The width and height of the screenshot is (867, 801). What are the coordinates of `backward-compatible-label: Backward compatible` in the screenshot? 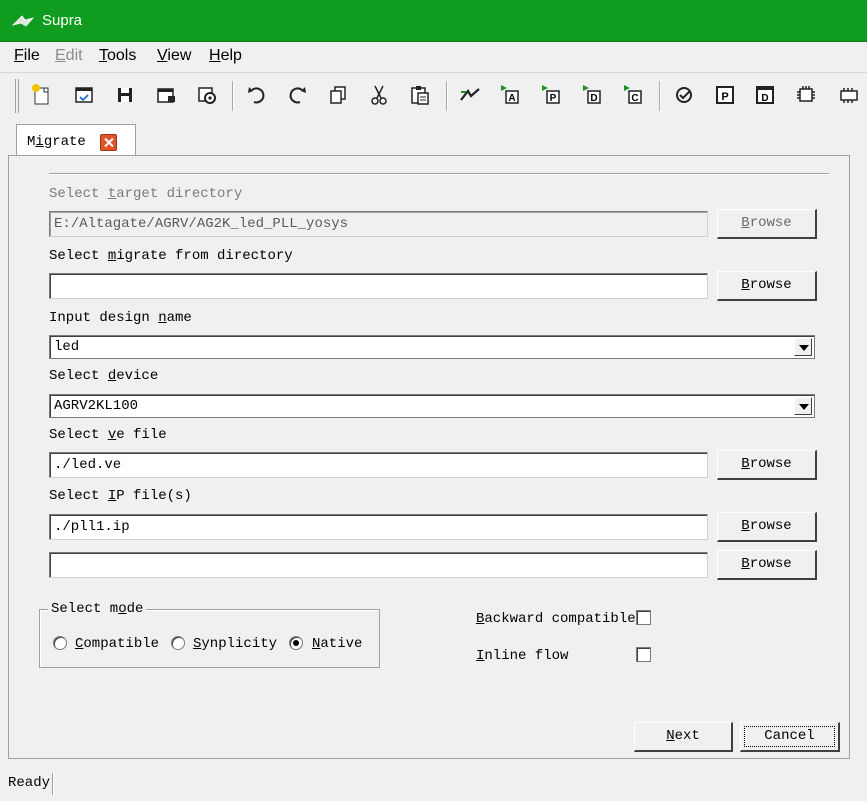 It's located at (556, 619).